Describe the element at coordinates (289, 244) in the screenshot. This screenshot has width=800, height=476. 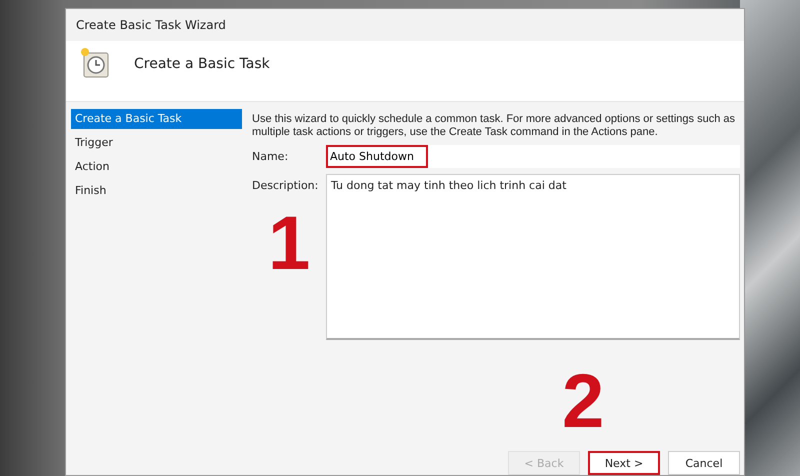
I see `step-number-annotation: 1` at that location.